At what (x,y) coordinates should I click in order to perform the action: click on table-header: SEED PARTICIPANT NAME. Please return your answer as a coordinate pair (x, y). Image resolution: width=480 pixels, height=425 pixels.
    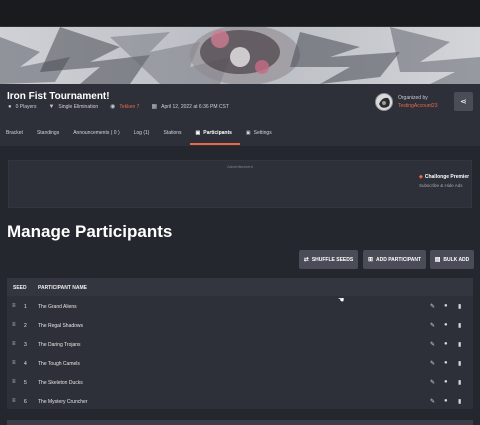
    Looking at the image, I should click on (240, 287).